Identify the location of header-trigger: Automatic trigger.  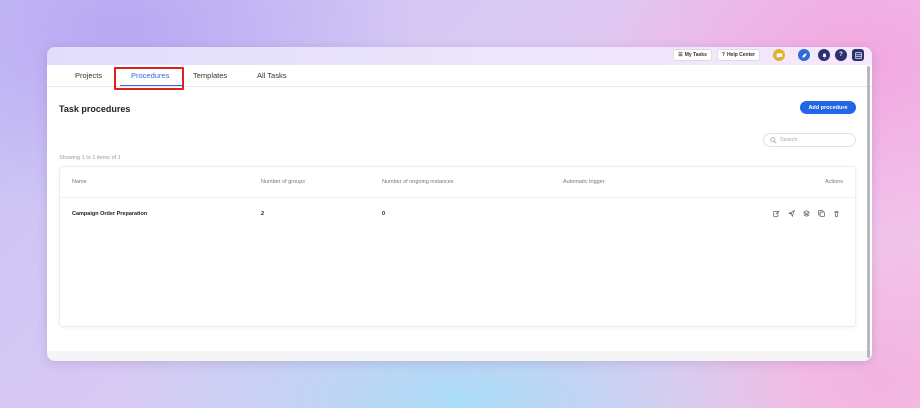
(584, 182).